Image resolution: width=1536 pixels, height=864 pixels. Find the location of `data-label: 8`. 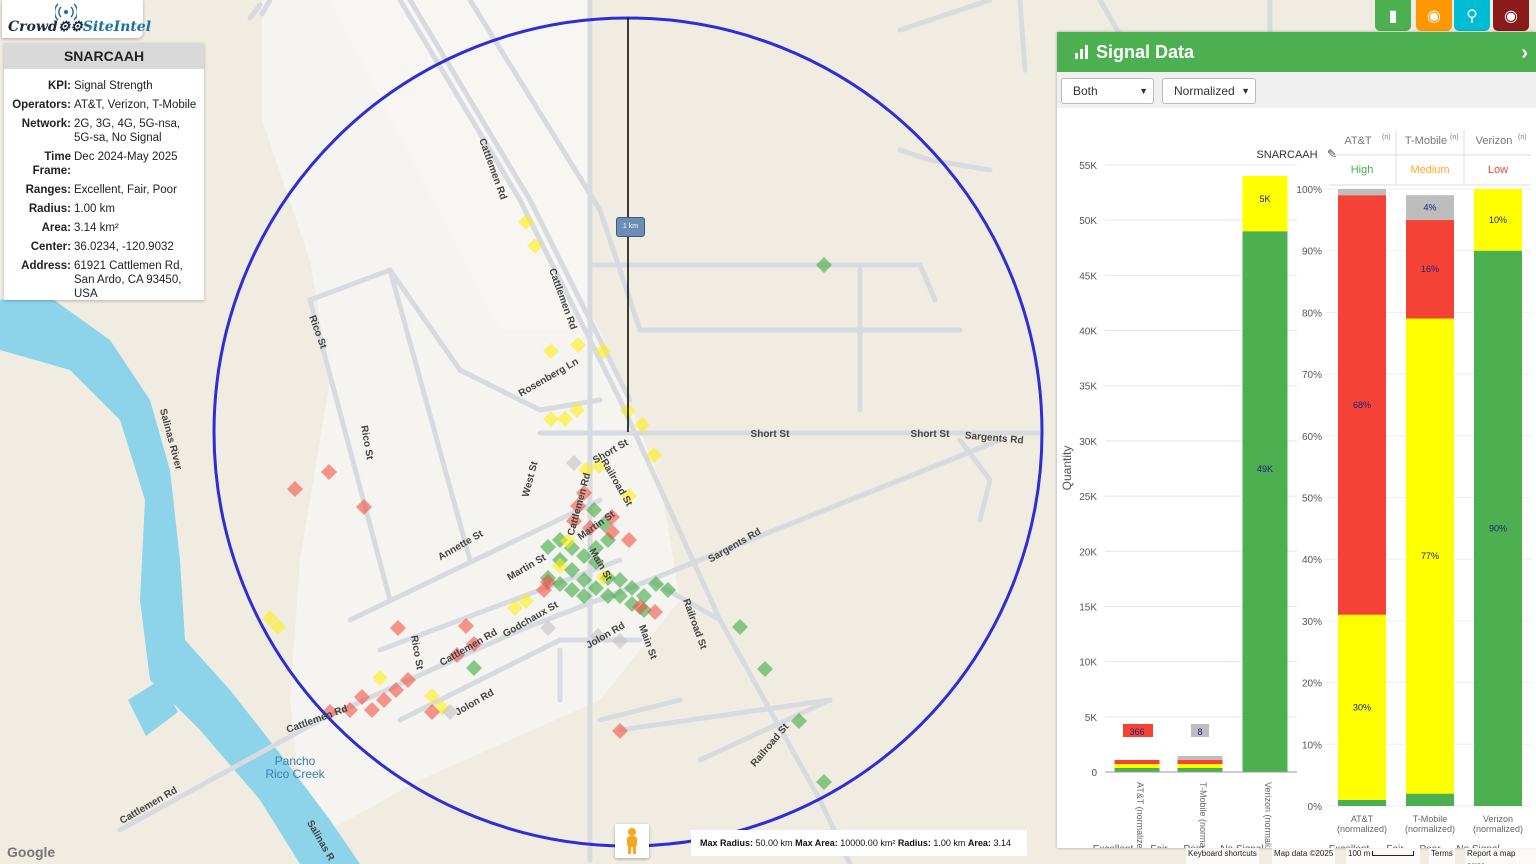

data-label: 8 is located at coordinates (1199, 732).